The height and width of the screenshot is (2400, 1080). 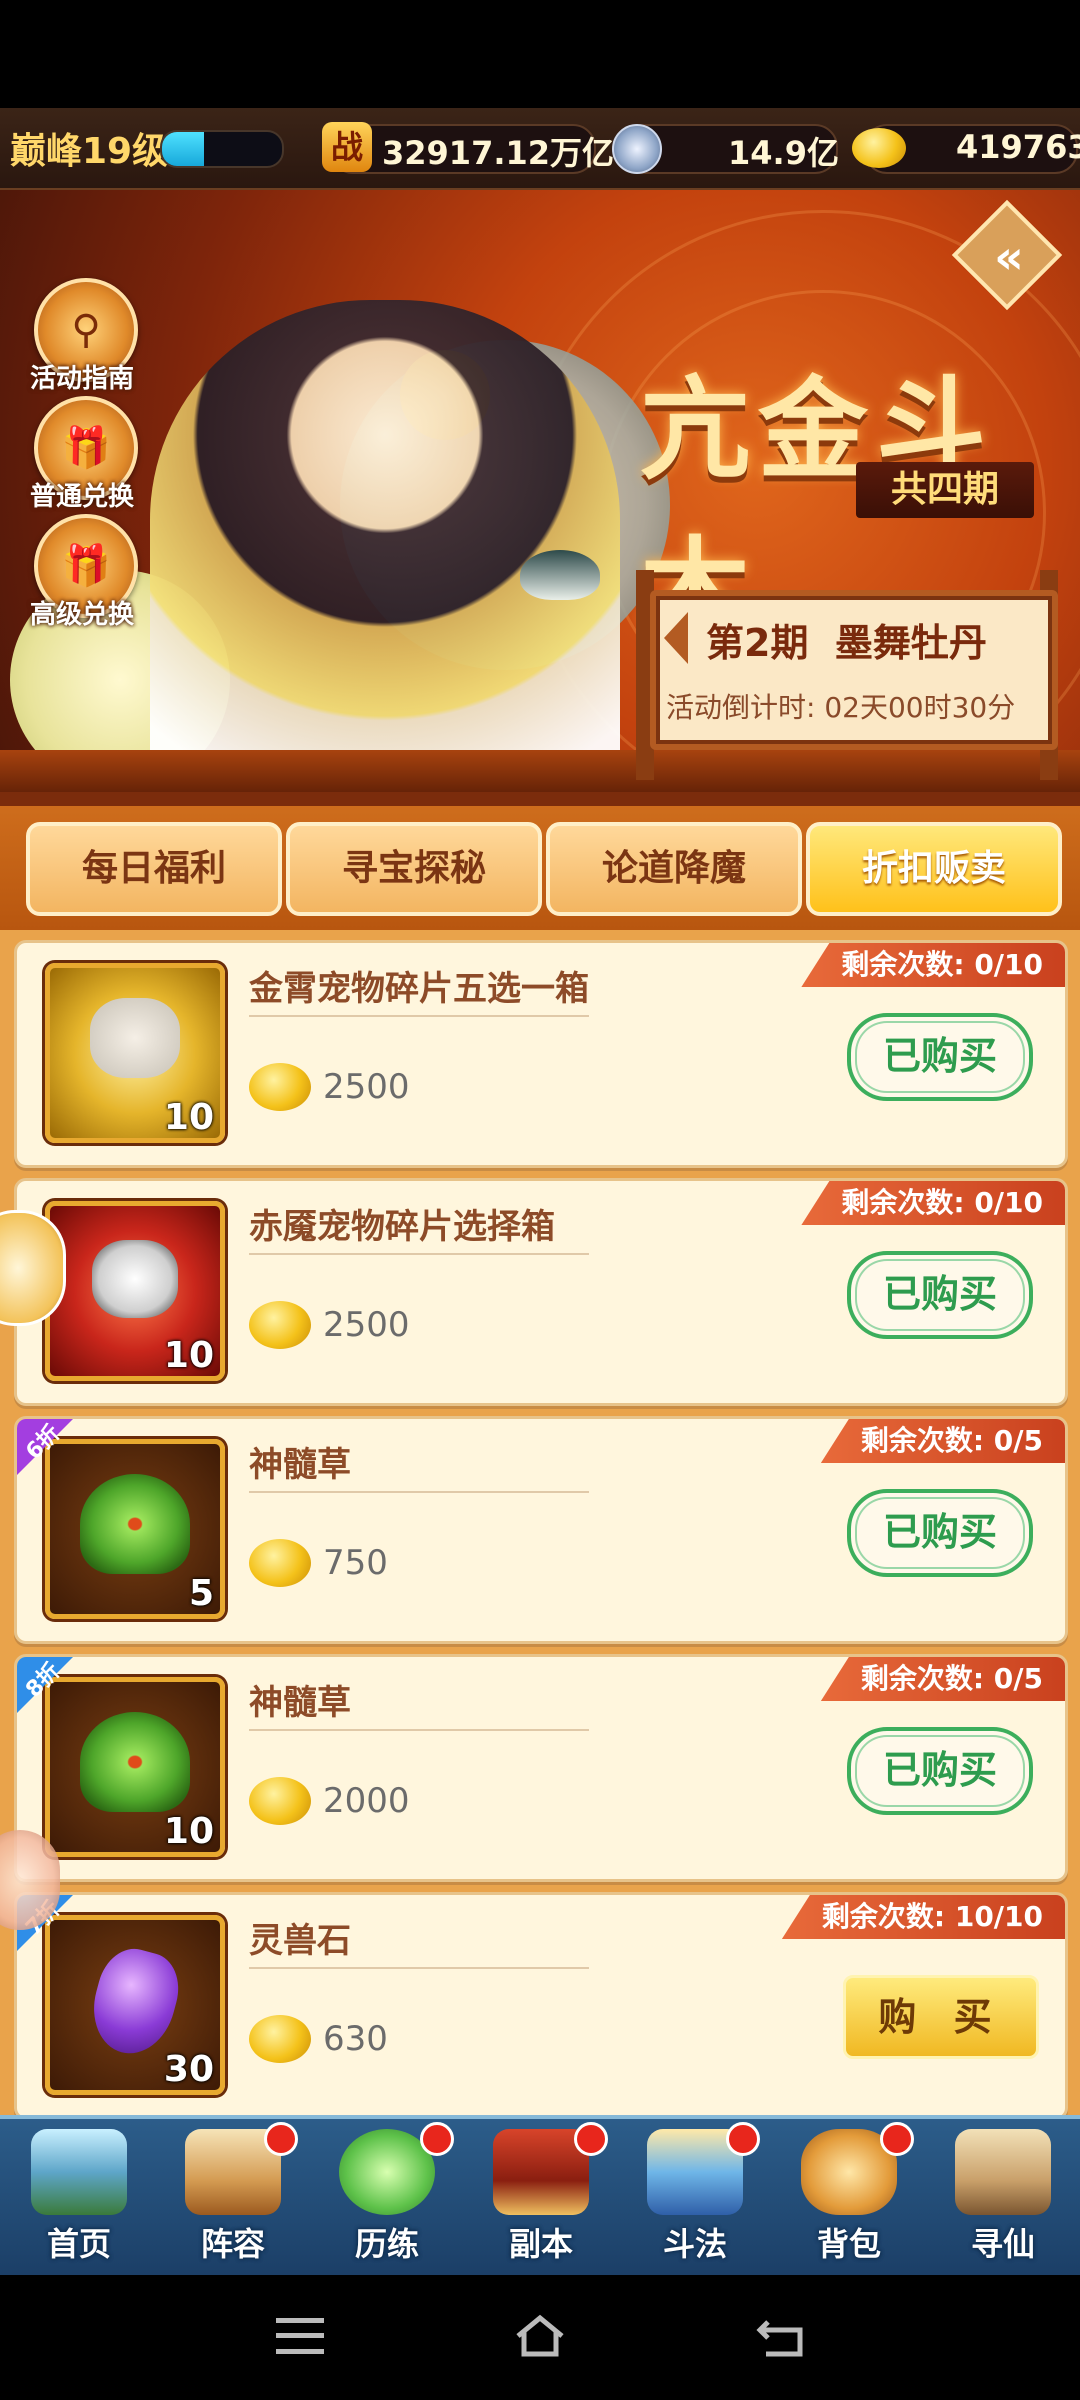 What do you see at coordinates (402, 1227) in the screenshot?
I see `item-name: 赤魇宠物碎片选择箱` at bounding box center [402, 1227].